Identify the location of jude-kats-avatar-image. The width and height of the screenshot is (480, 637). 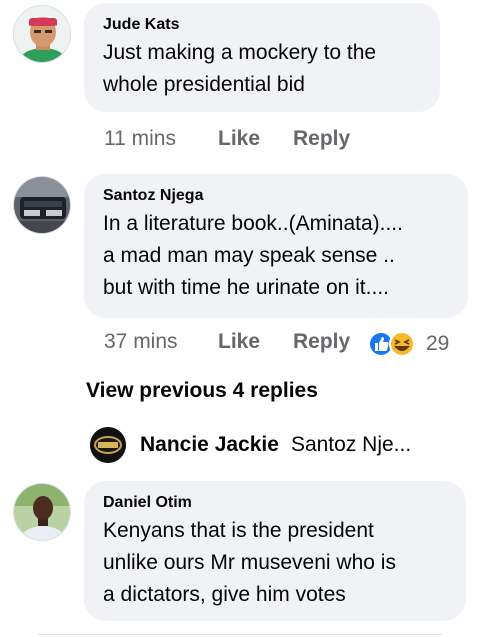
(42, 34).